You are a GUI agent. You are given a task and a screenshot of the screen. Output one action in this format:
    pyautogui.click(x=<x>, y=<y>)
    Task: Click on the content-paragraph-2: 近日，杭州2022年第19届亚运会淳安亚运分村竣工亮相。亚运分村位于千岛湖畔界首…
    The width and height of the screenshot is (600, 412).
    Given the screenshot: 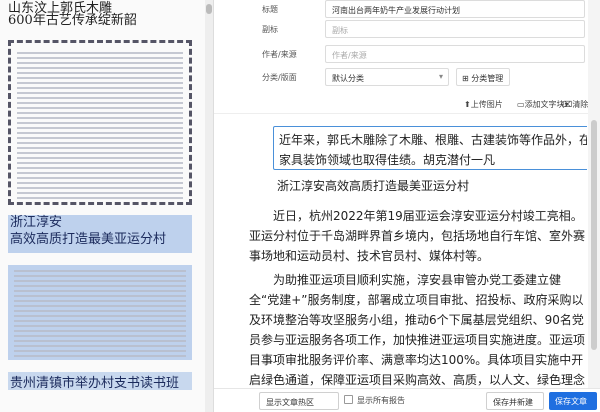 What is the action you would take?
    pyautogui.click(x=417, y=236)
    